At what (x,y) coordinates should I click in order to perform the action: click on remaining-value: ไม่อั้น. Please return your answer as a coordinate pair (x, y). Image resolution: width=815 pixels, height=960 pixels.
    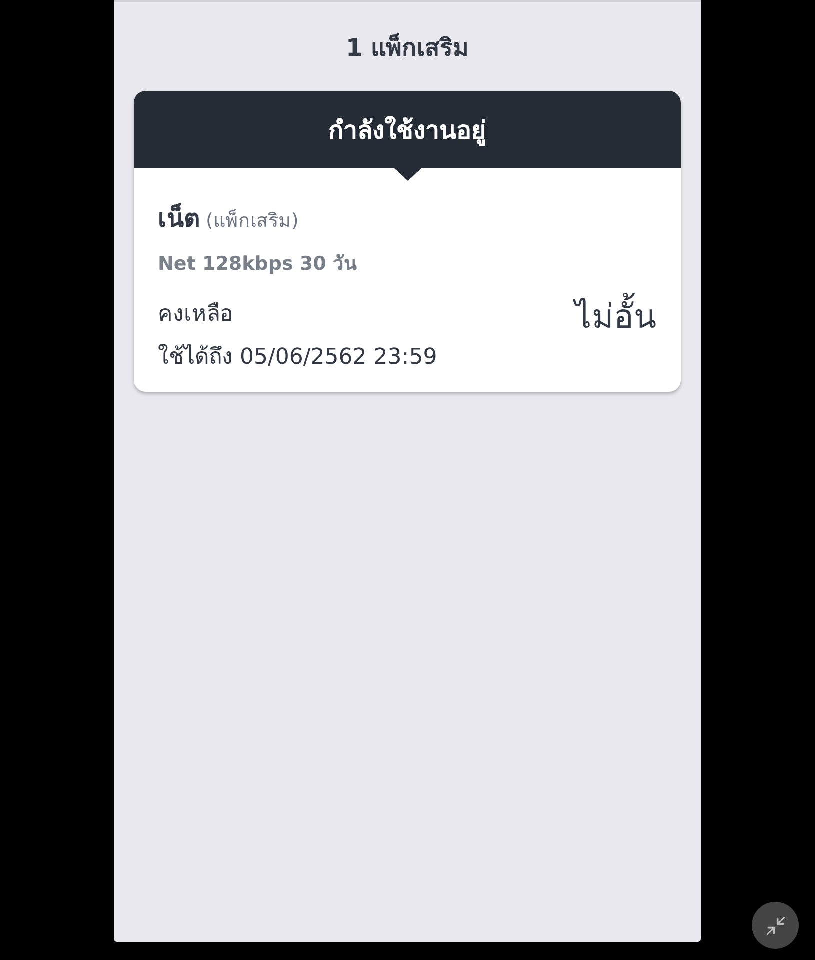
    Looking at the image, I should click on (616, 316).